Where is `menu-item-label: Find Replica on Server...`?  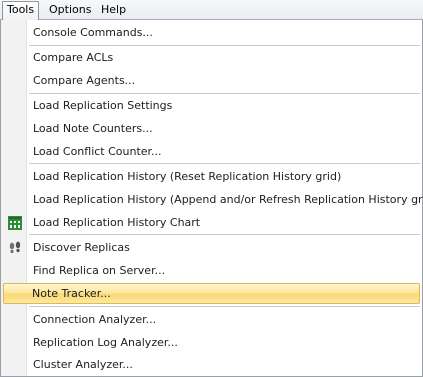
menu-item-label: Find Replica on Server... is located at coordinates (99, 270).